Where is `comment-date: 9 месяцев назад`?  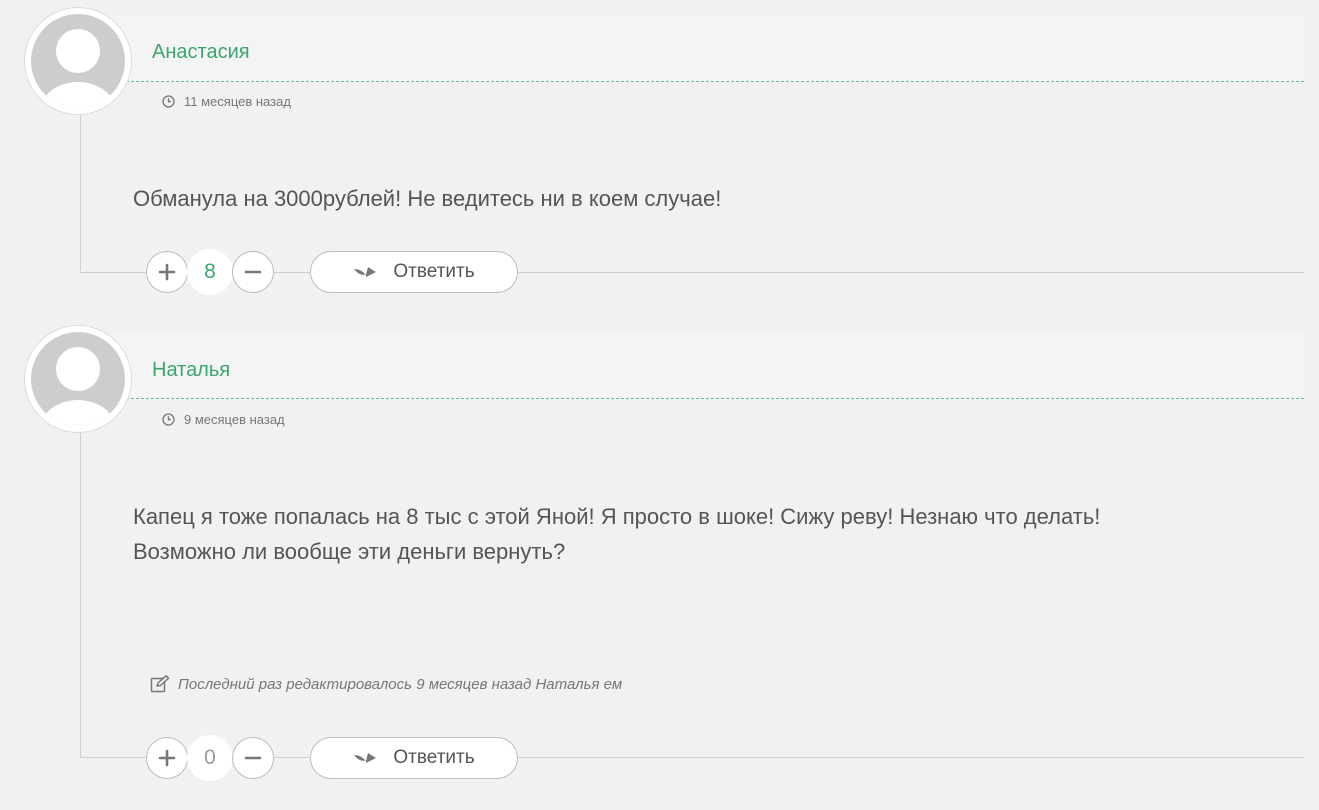
comment-date: 9 месяцев назад is located at coordinates (223, 419).